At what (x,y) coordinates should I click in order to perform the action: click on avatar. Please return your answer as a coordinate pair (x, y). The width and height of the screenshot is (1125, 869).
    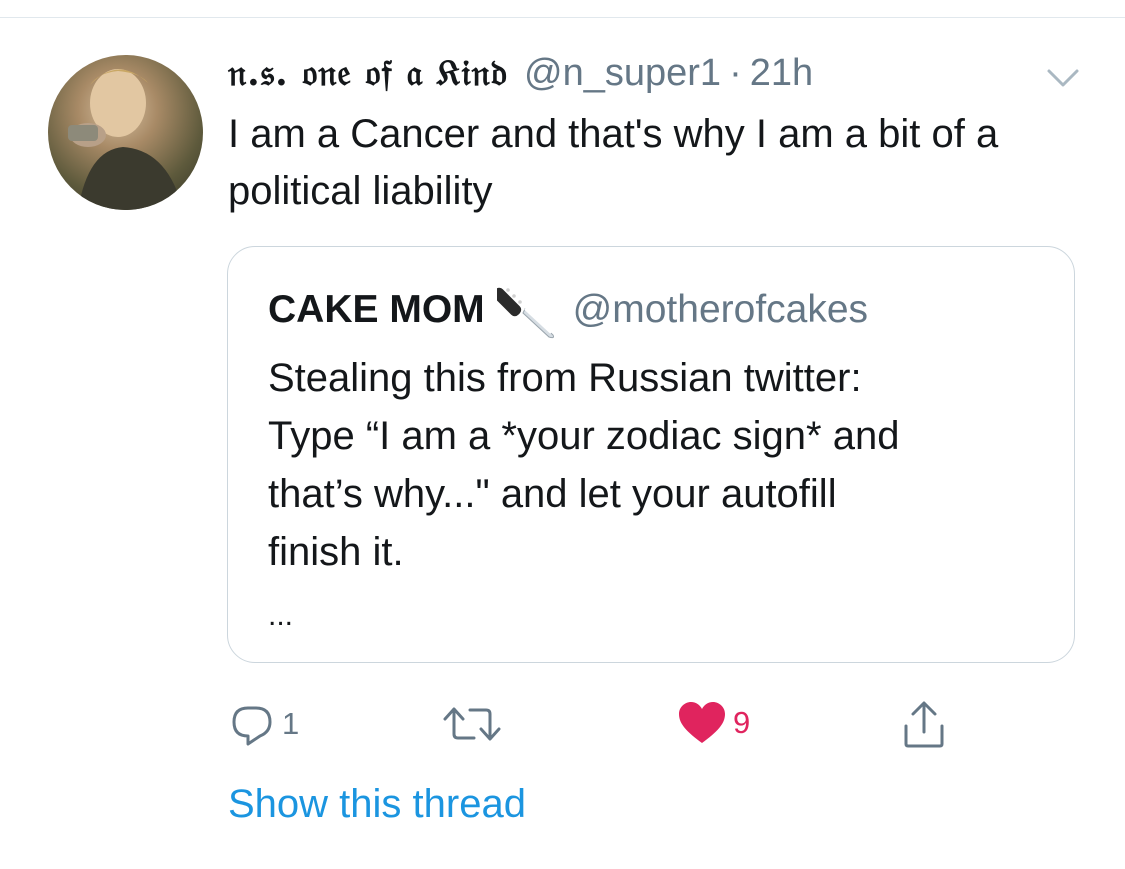
    Looking at the image, I should click on (125, 132).